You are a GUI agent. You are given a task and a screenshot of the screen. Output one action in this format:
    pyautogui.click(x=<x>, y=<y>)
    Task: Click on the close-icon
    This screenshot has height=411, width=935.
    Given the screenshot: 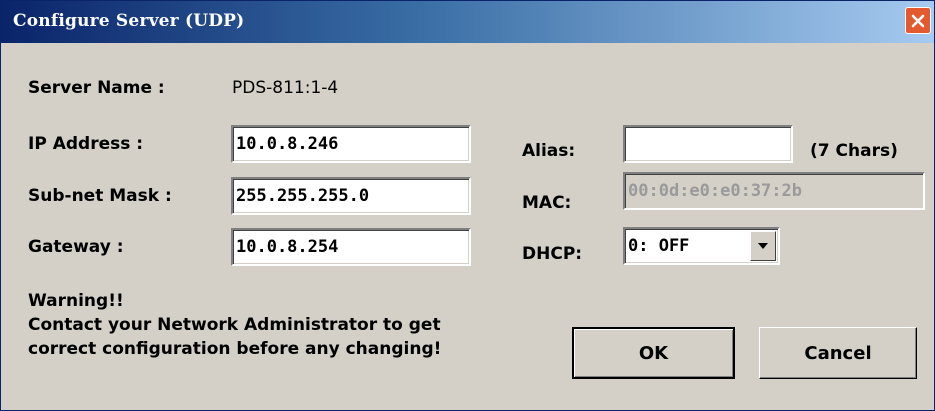 What is the action you would take?
    pyautogui.click(x=918, y=20)
    